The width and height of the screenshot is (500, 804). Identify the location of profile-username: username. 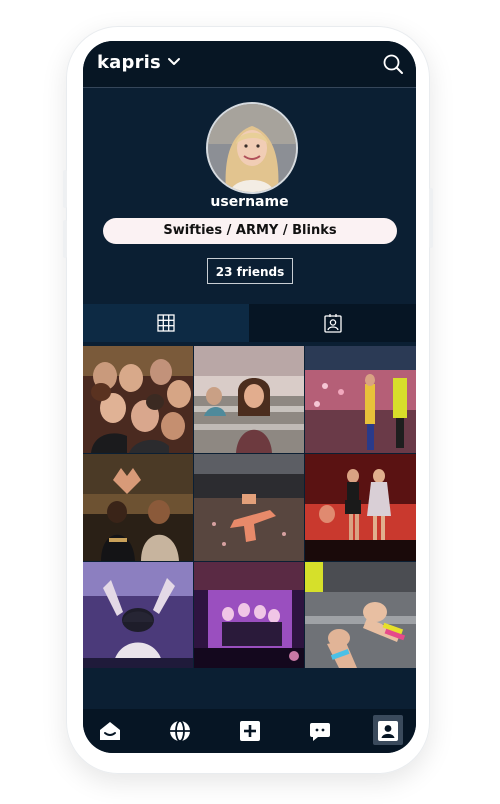
(249, 202).